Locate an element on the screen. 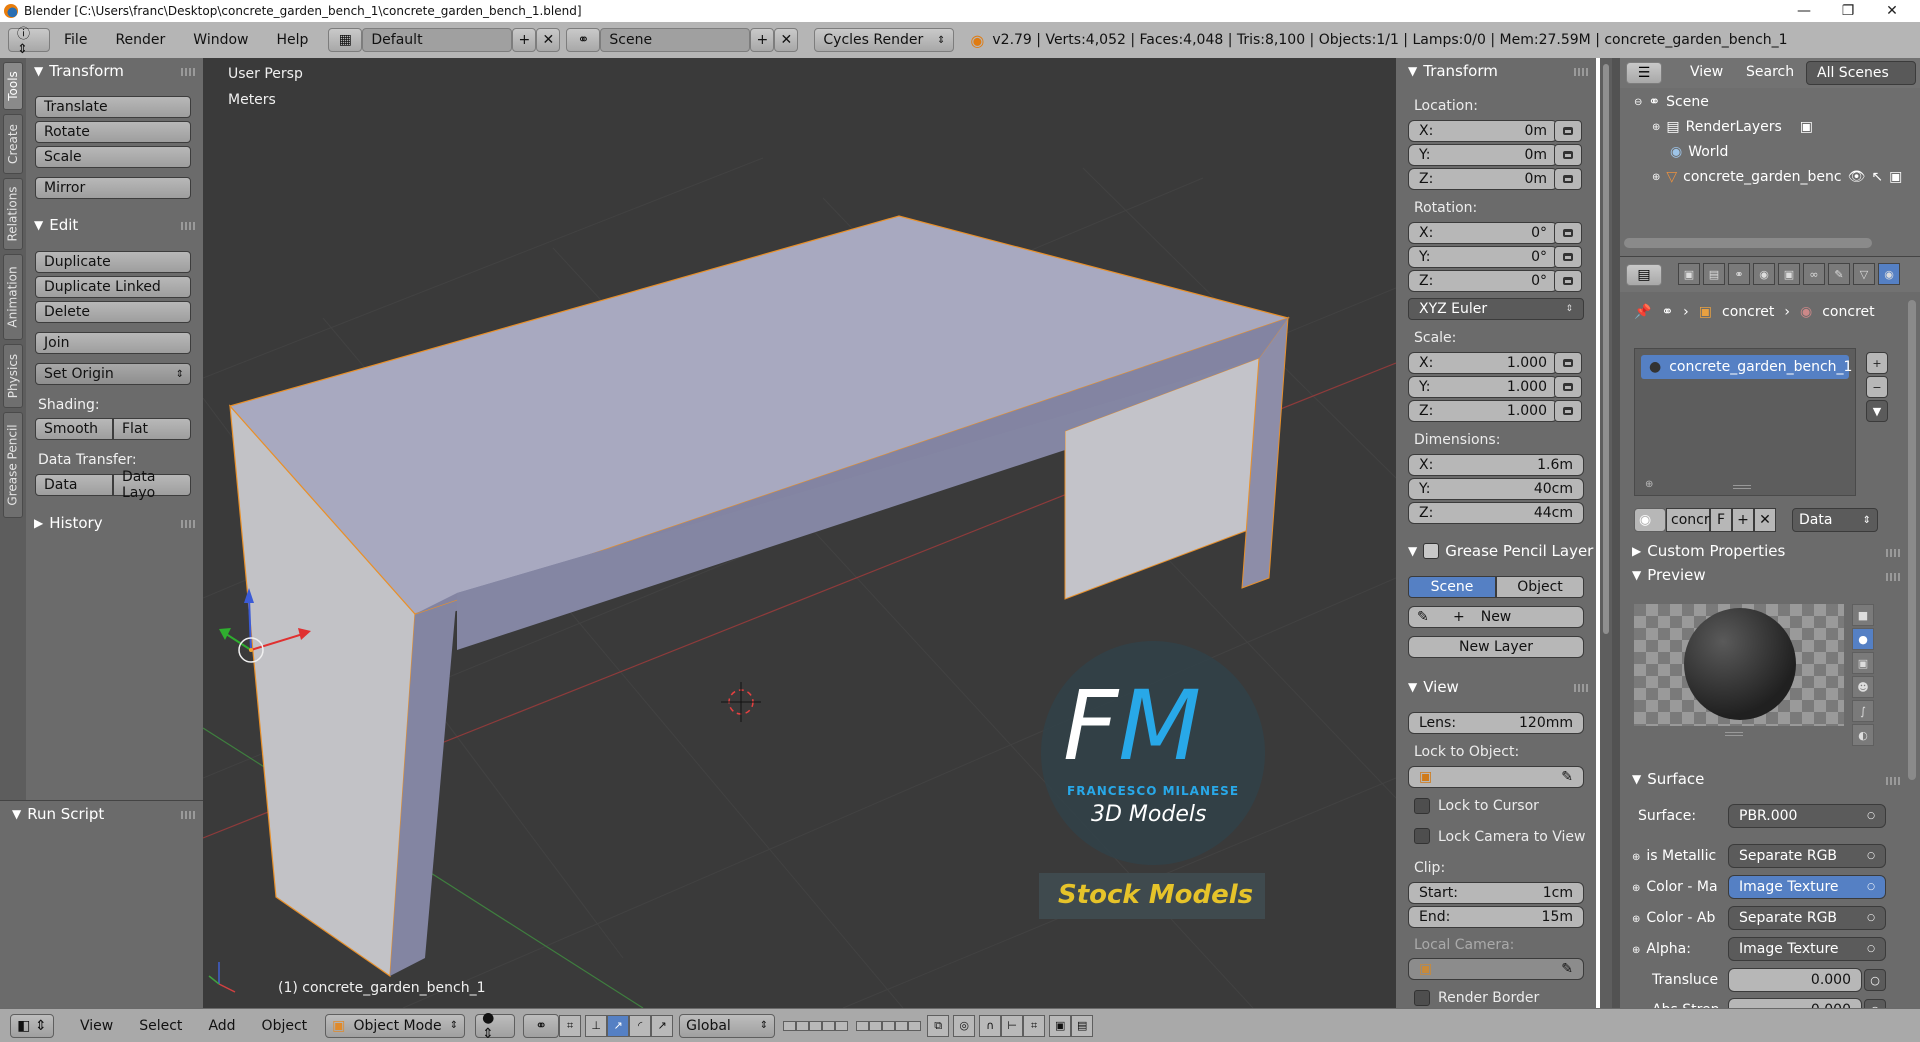 The height and width of the screenshot is (1042, 1920). tab-create: Create is located at coordinates (13, 144).